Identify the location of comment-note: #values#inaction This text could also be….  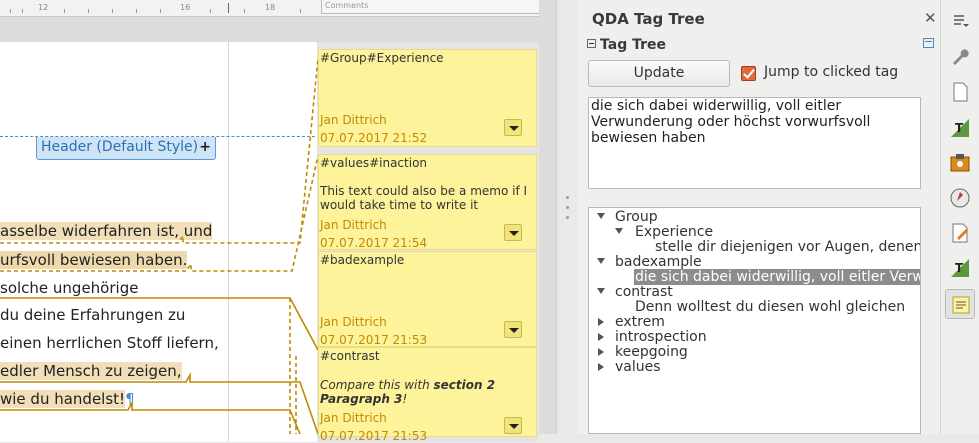
(427, 202).